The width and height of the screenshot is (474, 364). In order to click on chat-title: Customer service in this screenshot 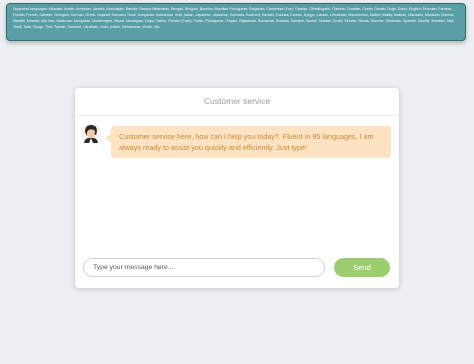, I will do `click(237, 101)`.